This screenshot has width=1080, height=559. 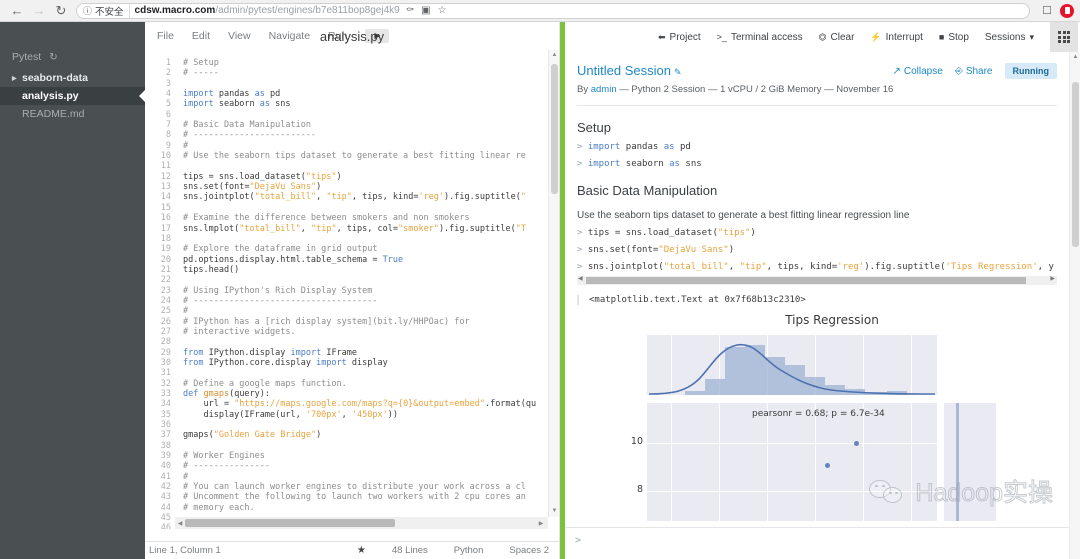 What do you see at coordinates (666, 233) in the screenshot?
I see `input-line: > tips = sns.load_dataset("tips")` at bounding box center [666, 233].